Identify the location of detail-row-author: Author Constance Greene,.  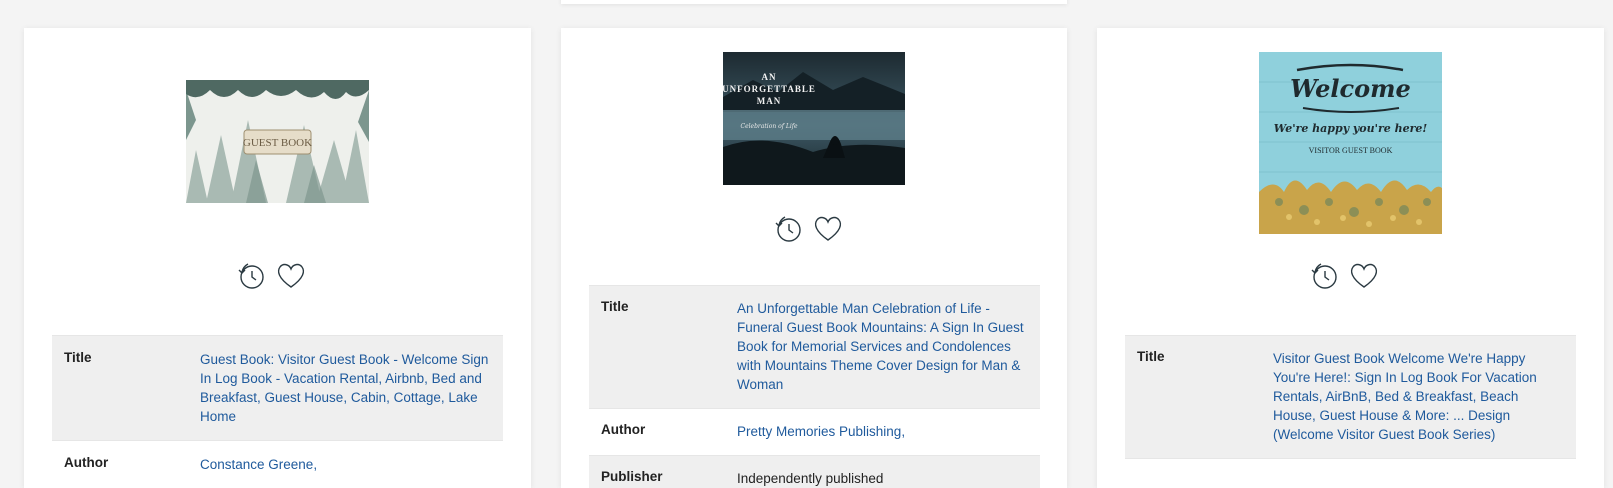
(277, 464).